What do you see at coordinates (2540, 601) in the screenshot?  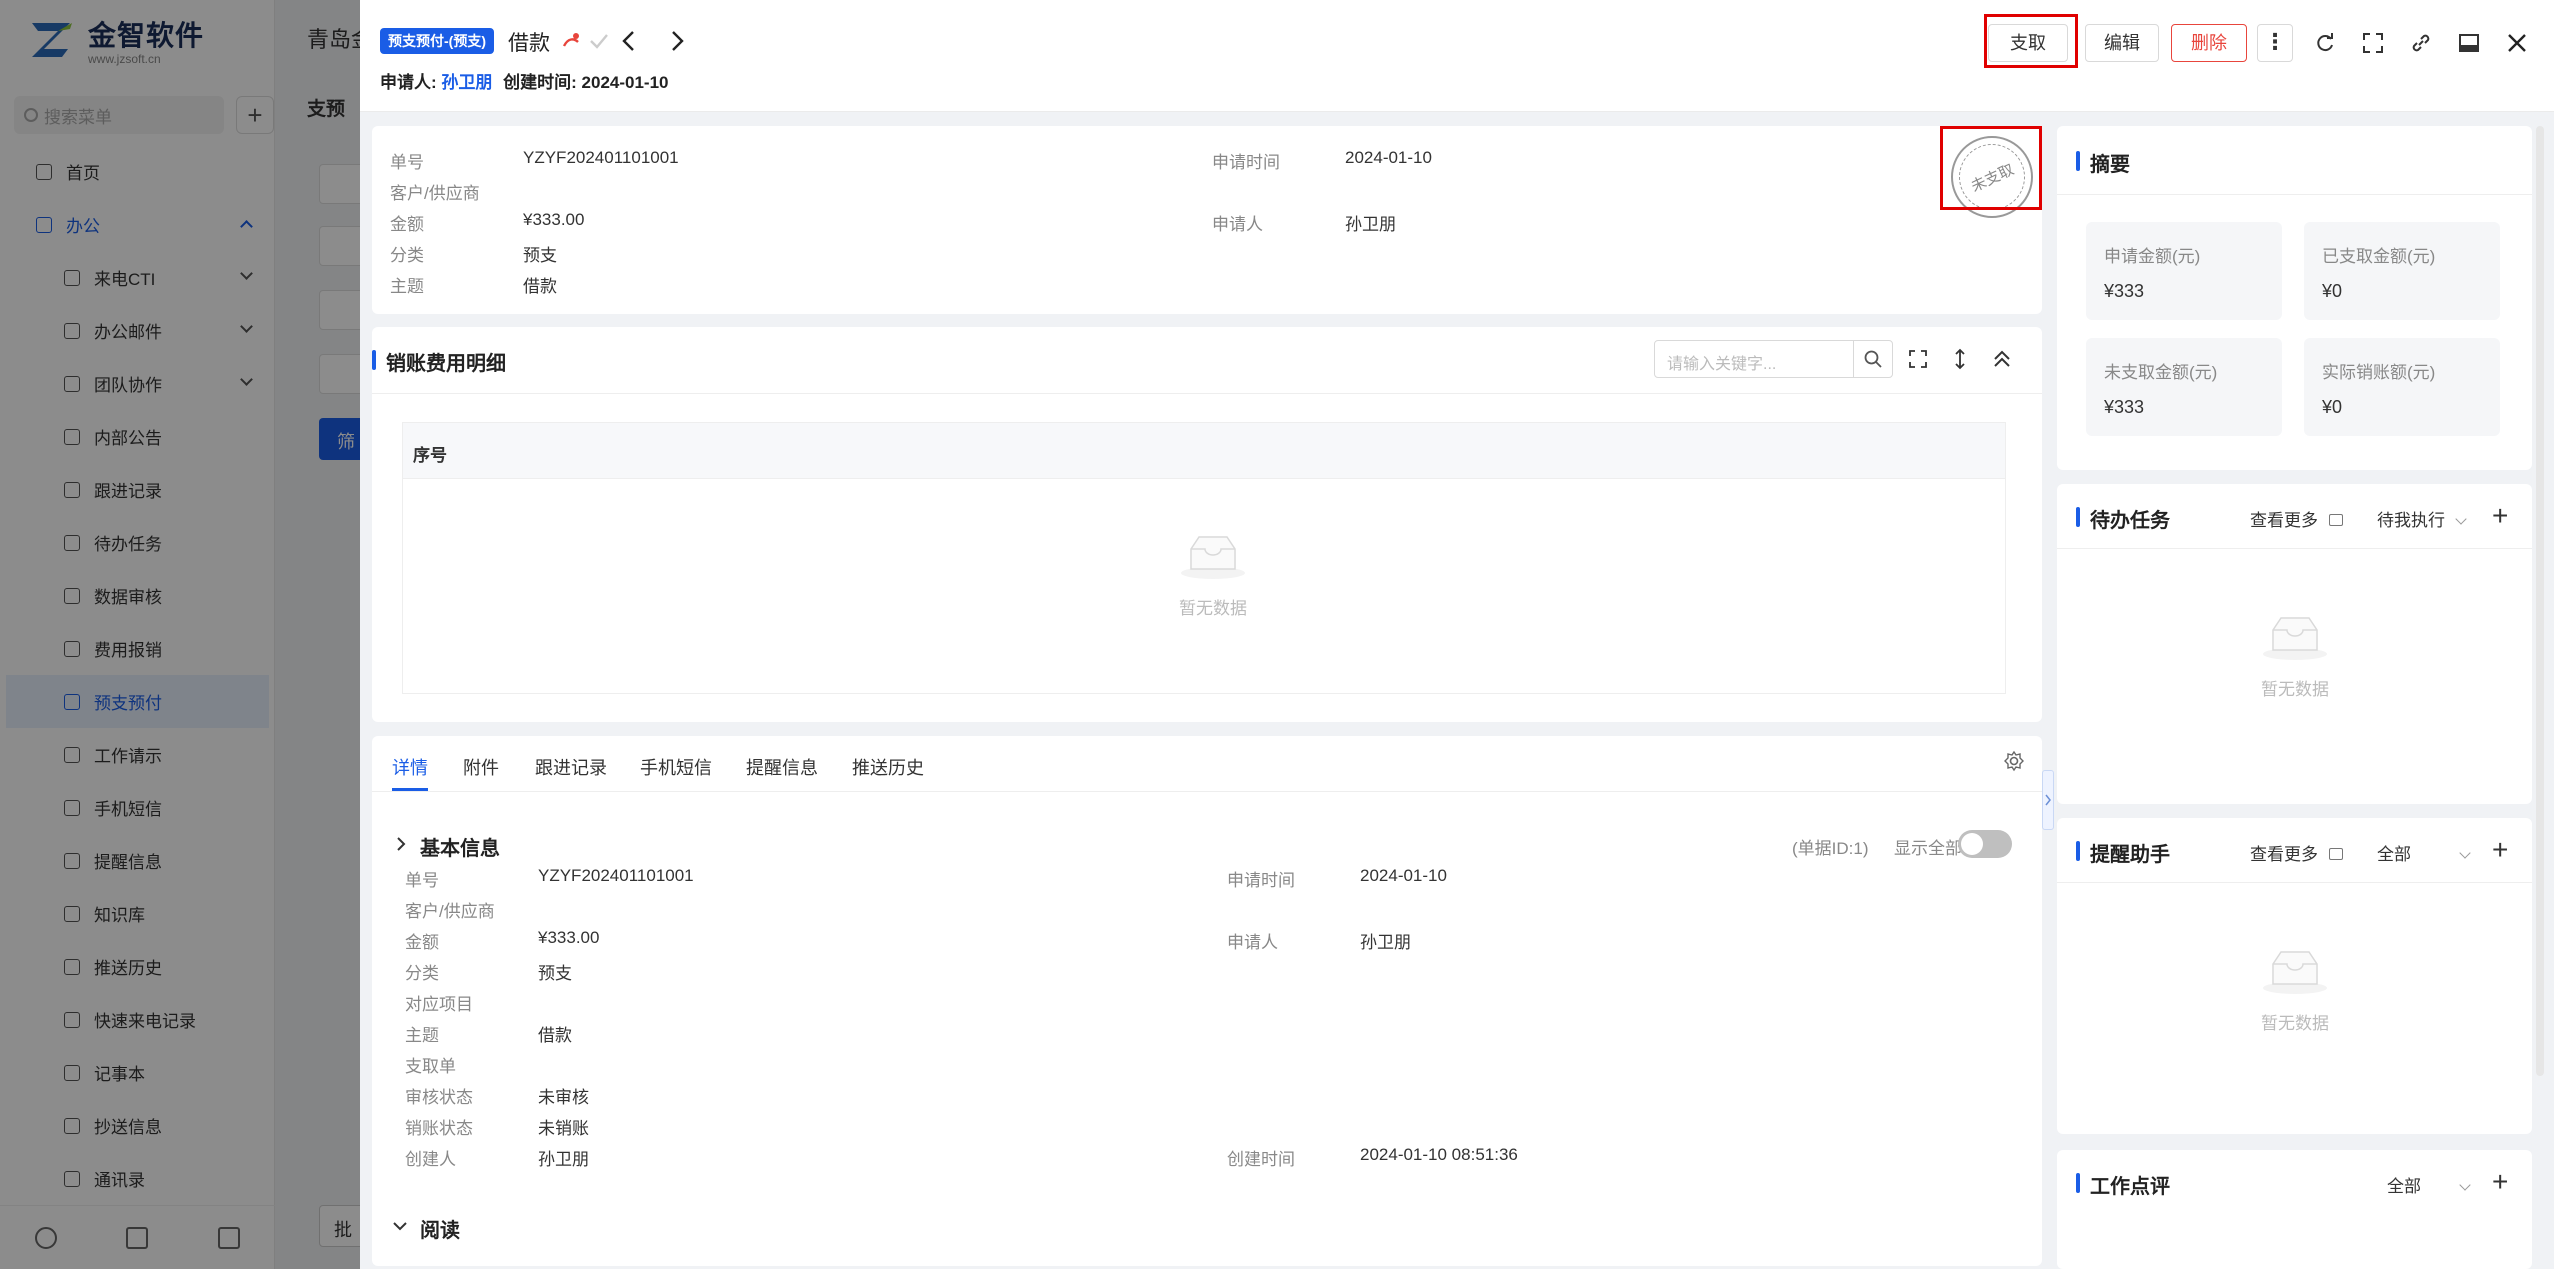 I see `right-panel-scrollbar` at bounding box center [2540, 601].